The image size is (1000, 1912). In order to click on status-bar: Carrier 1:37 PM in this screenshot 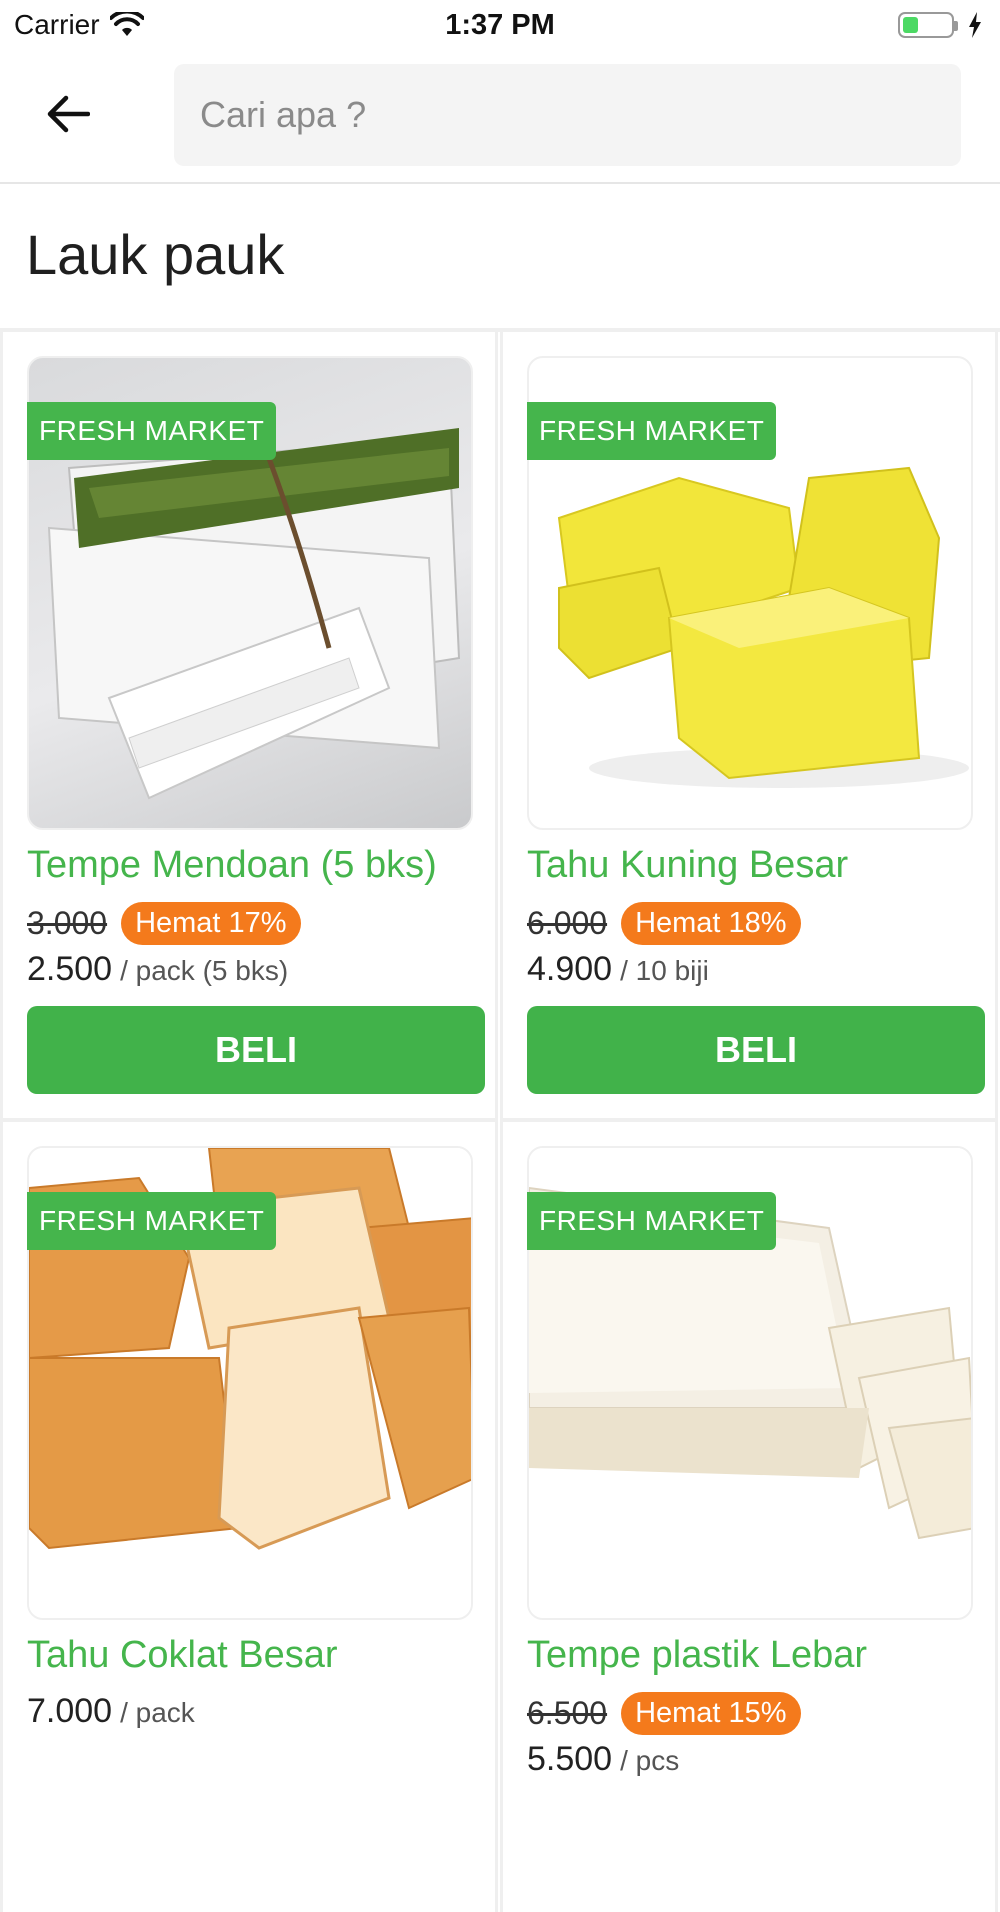, I will do `click(500, 25)`.